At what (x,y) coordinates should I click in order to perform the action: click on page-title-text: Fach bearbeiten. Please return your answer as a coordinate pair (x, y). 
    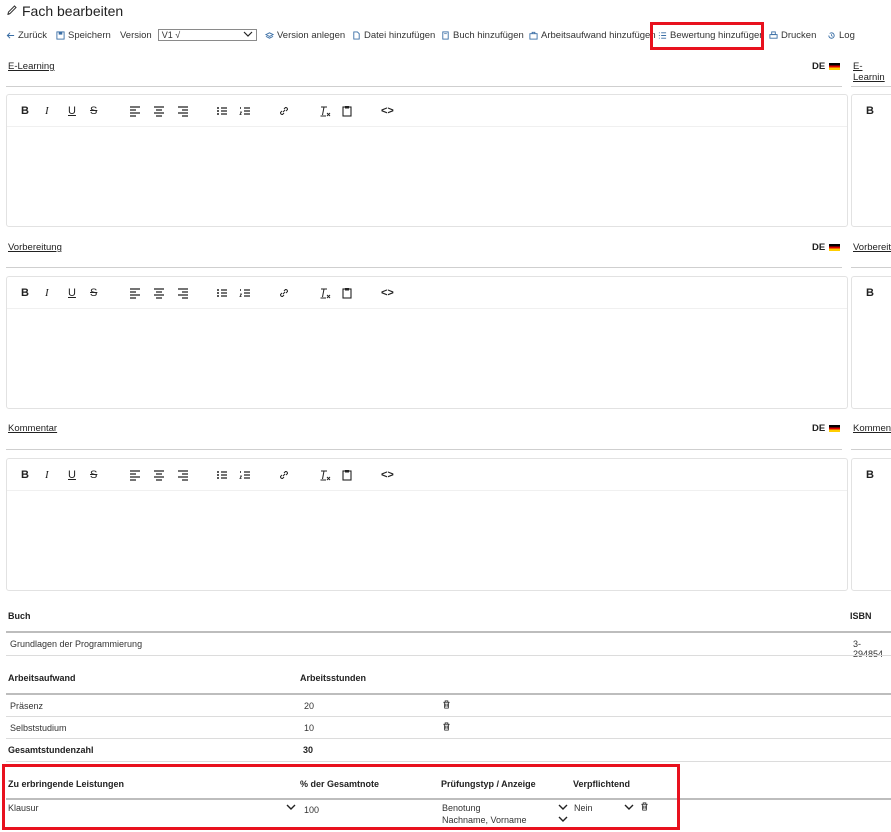
    Looking at the image, I should click on (73, 11).